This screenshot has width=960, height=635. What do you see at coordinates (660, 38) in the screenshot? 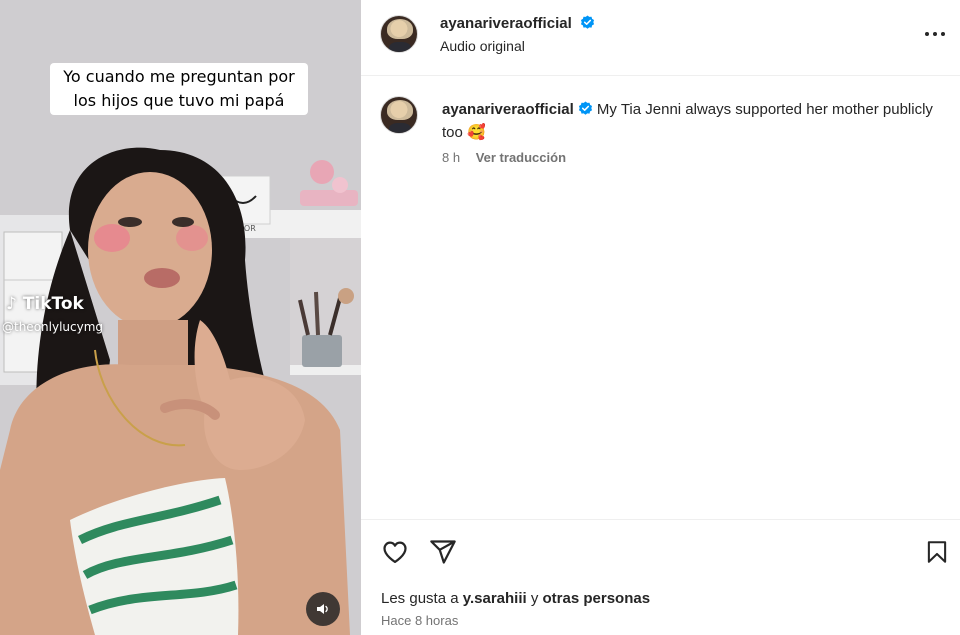
I see `post-header: ayanariveraofficial Audio original` at bounding box center [660, 38].